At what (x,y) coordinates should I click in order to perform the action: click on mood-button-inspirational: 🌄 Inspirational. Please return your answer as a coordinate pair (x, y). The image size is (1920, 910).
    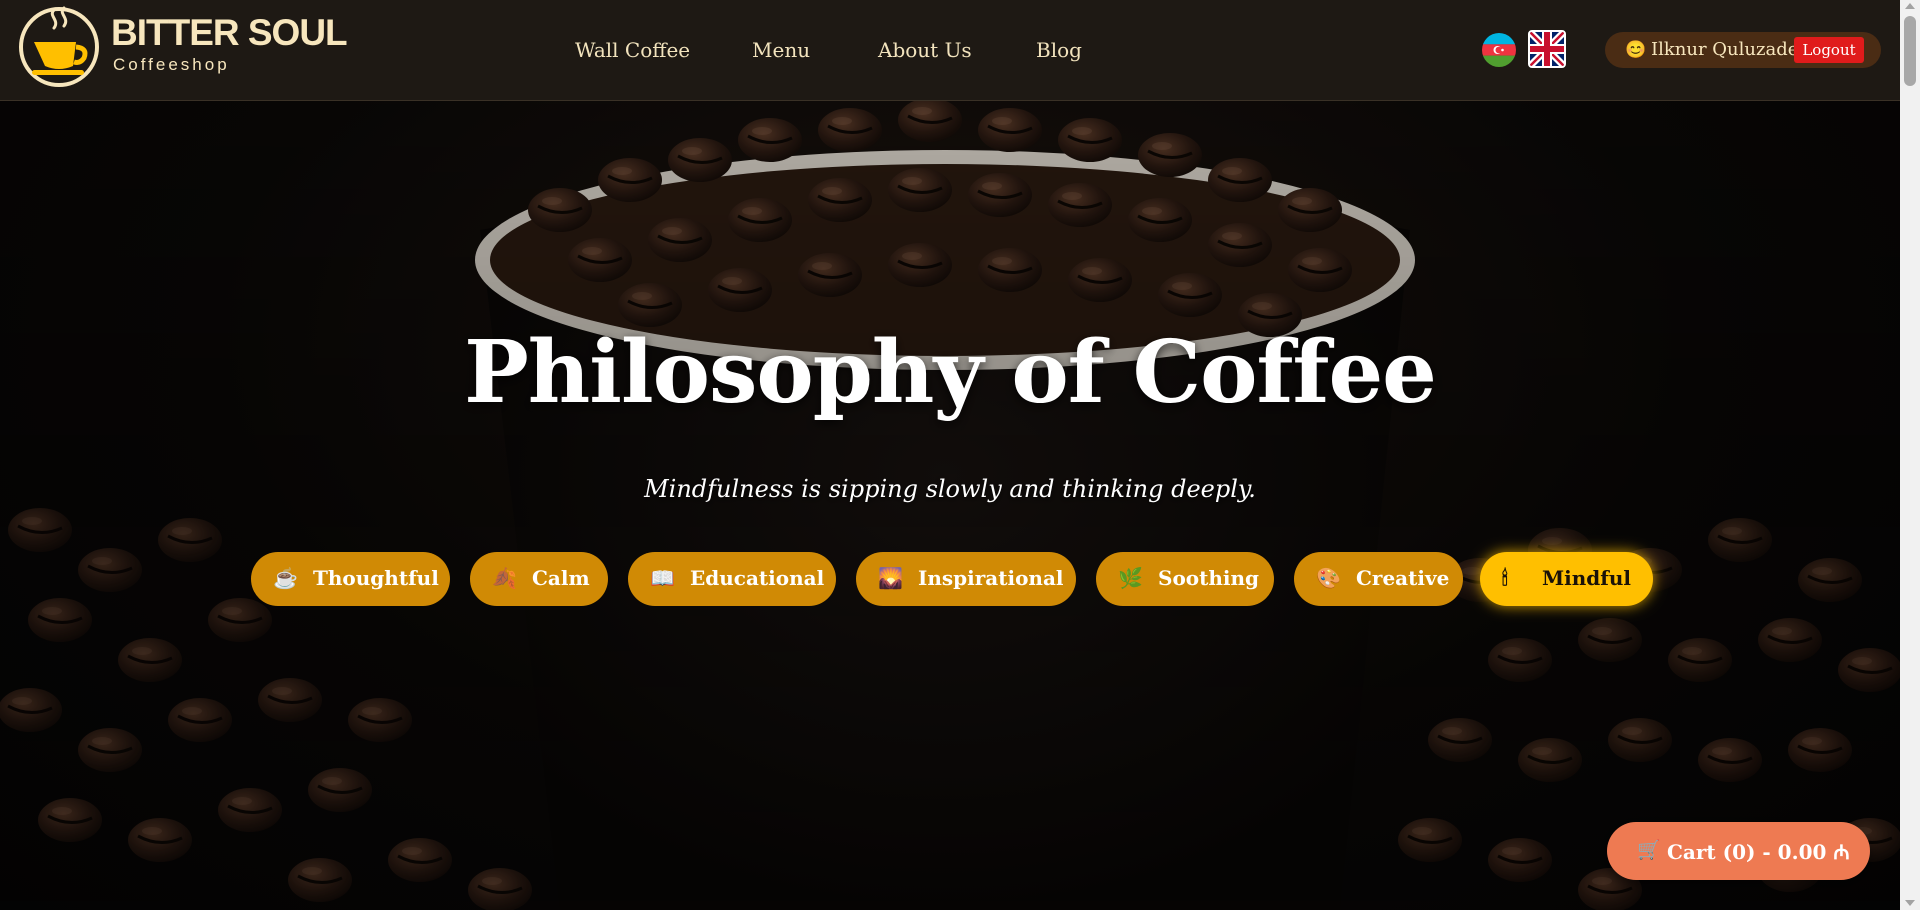
    Looking at the image, I should click on (966, 579).